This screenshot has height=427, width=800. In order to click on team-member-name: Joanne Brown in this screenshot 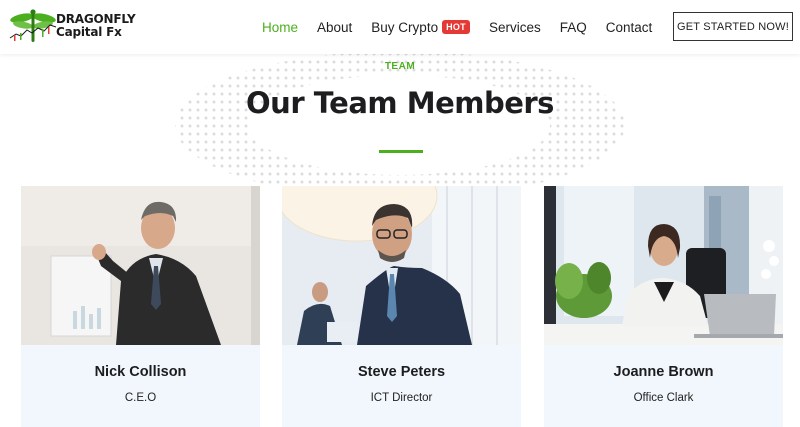, I will do `click(663, 372)`.